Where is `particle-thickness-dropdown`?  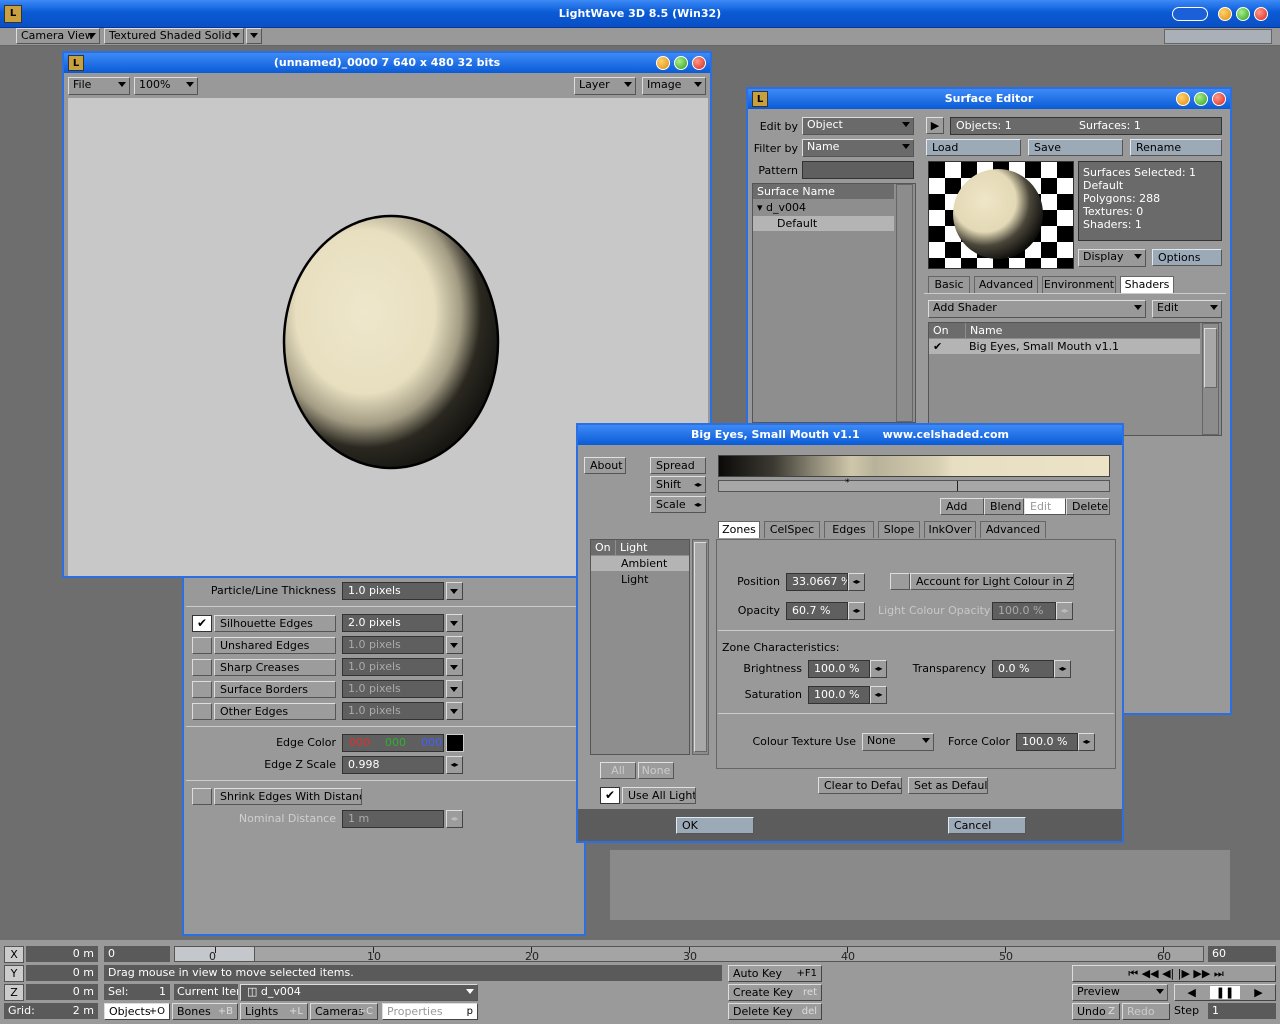 particle-thickness-dropdown is located at coordinates (454, 591).